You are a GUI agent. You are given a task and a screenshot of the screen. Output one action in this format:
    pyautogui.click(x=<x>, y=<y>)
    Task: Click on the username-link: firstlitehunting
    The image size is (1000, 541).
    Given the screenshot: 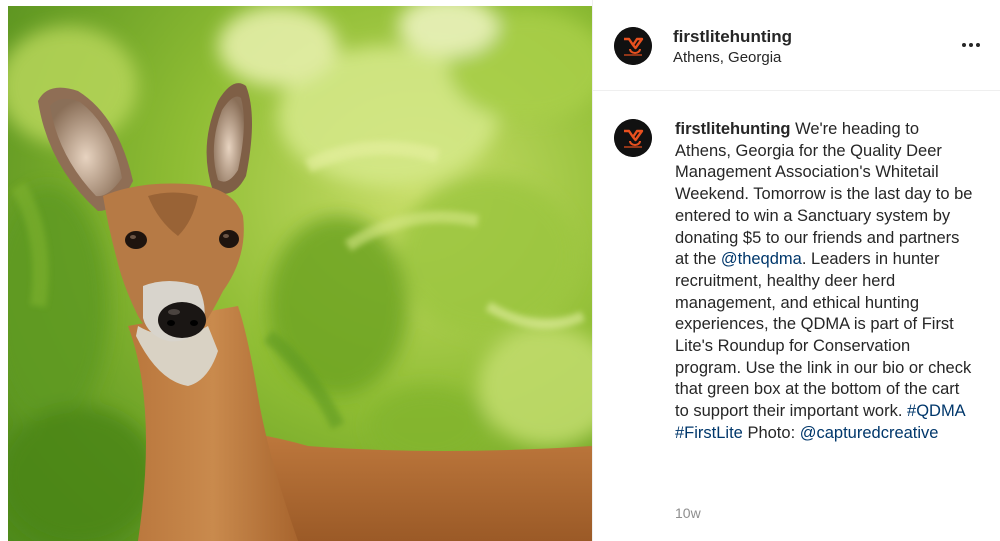 What is the action you would take?
    pyautogui.click(x=732, y=37)
    